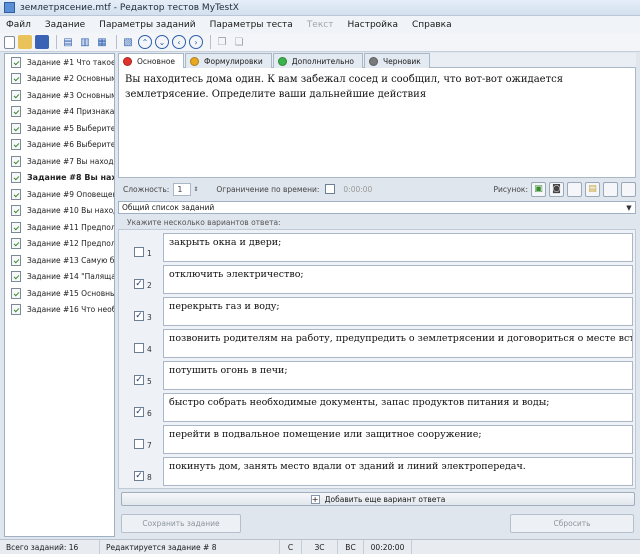  Describe the element at coordinates (315, 499) in the screenshot. I see `plus-icon: +` at that location.